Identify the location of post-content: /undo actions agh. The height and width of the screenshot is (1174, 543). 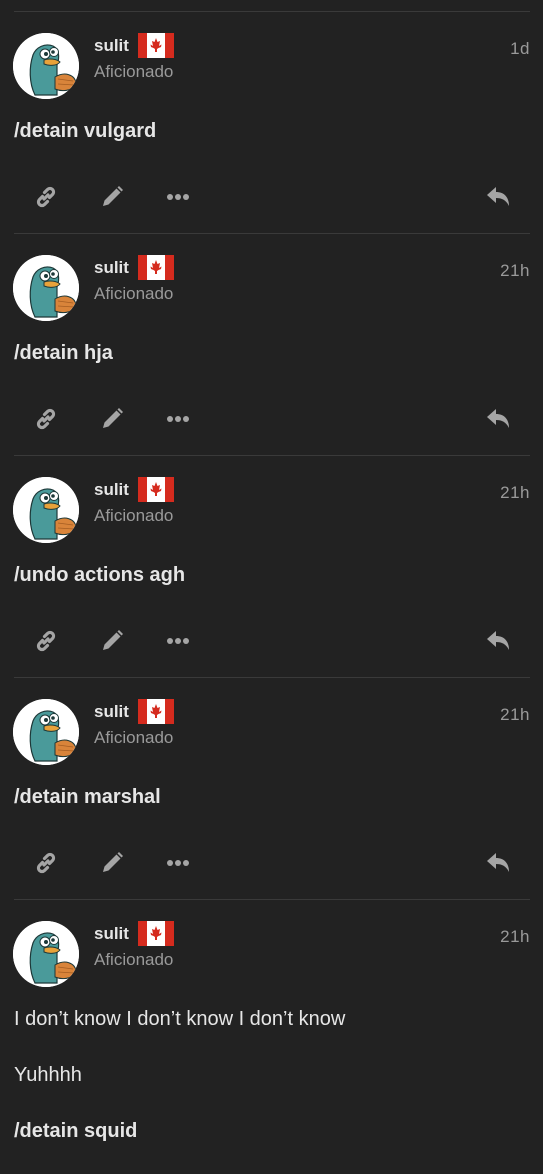
(272, 590).